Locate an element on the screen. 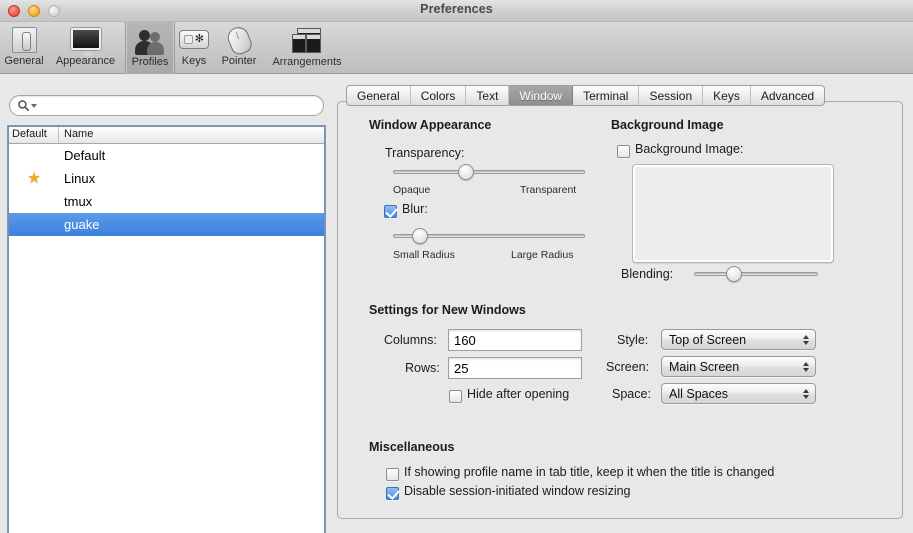 The image size is (913, 533). search-input is located at coordinates (173, 105).